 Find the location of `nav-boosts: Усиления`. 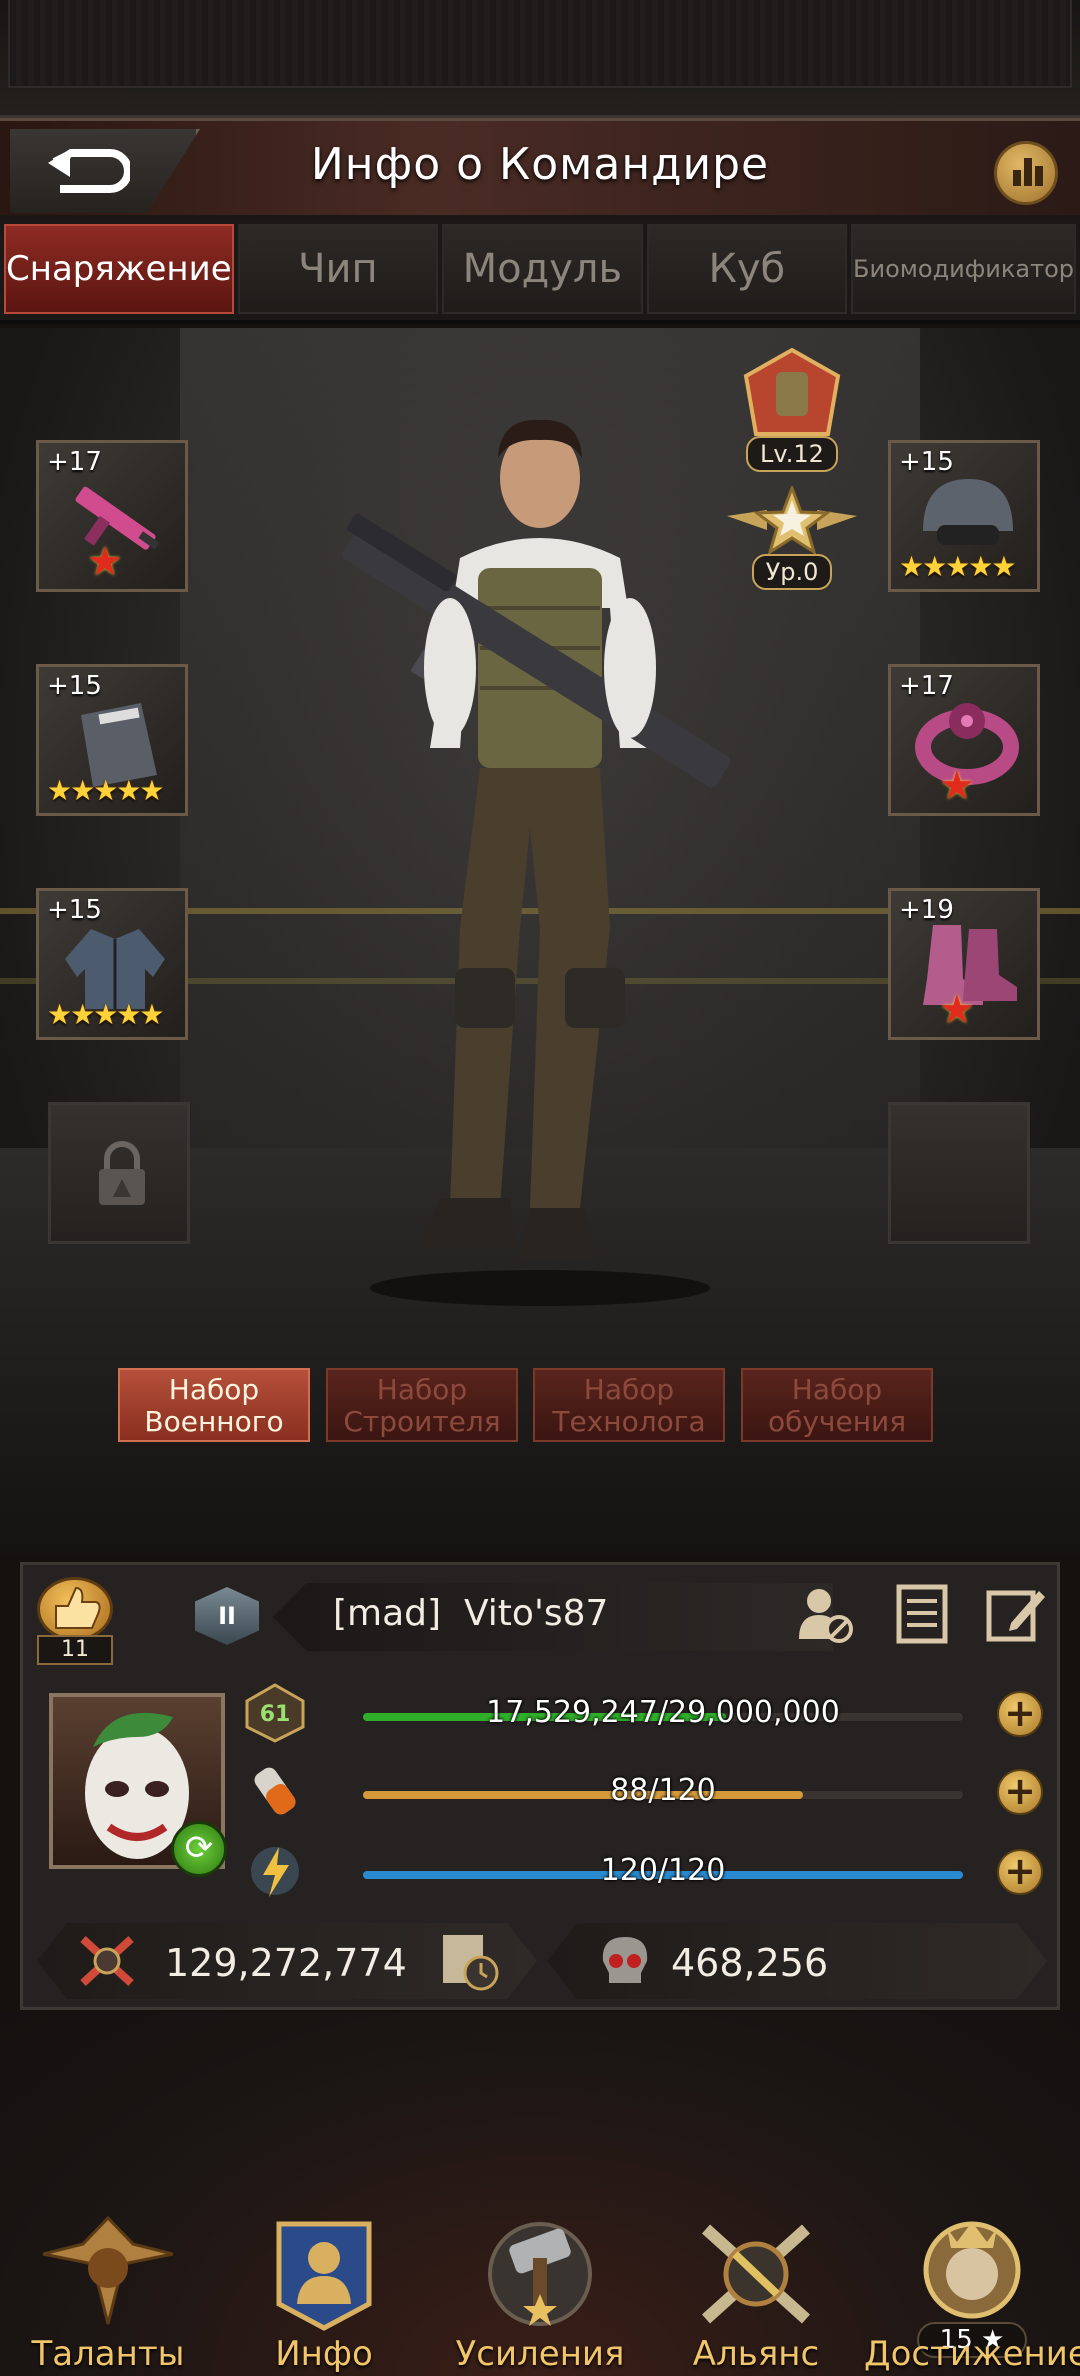

nav-boosts: Усиления is located at coordinates (540, 2291).